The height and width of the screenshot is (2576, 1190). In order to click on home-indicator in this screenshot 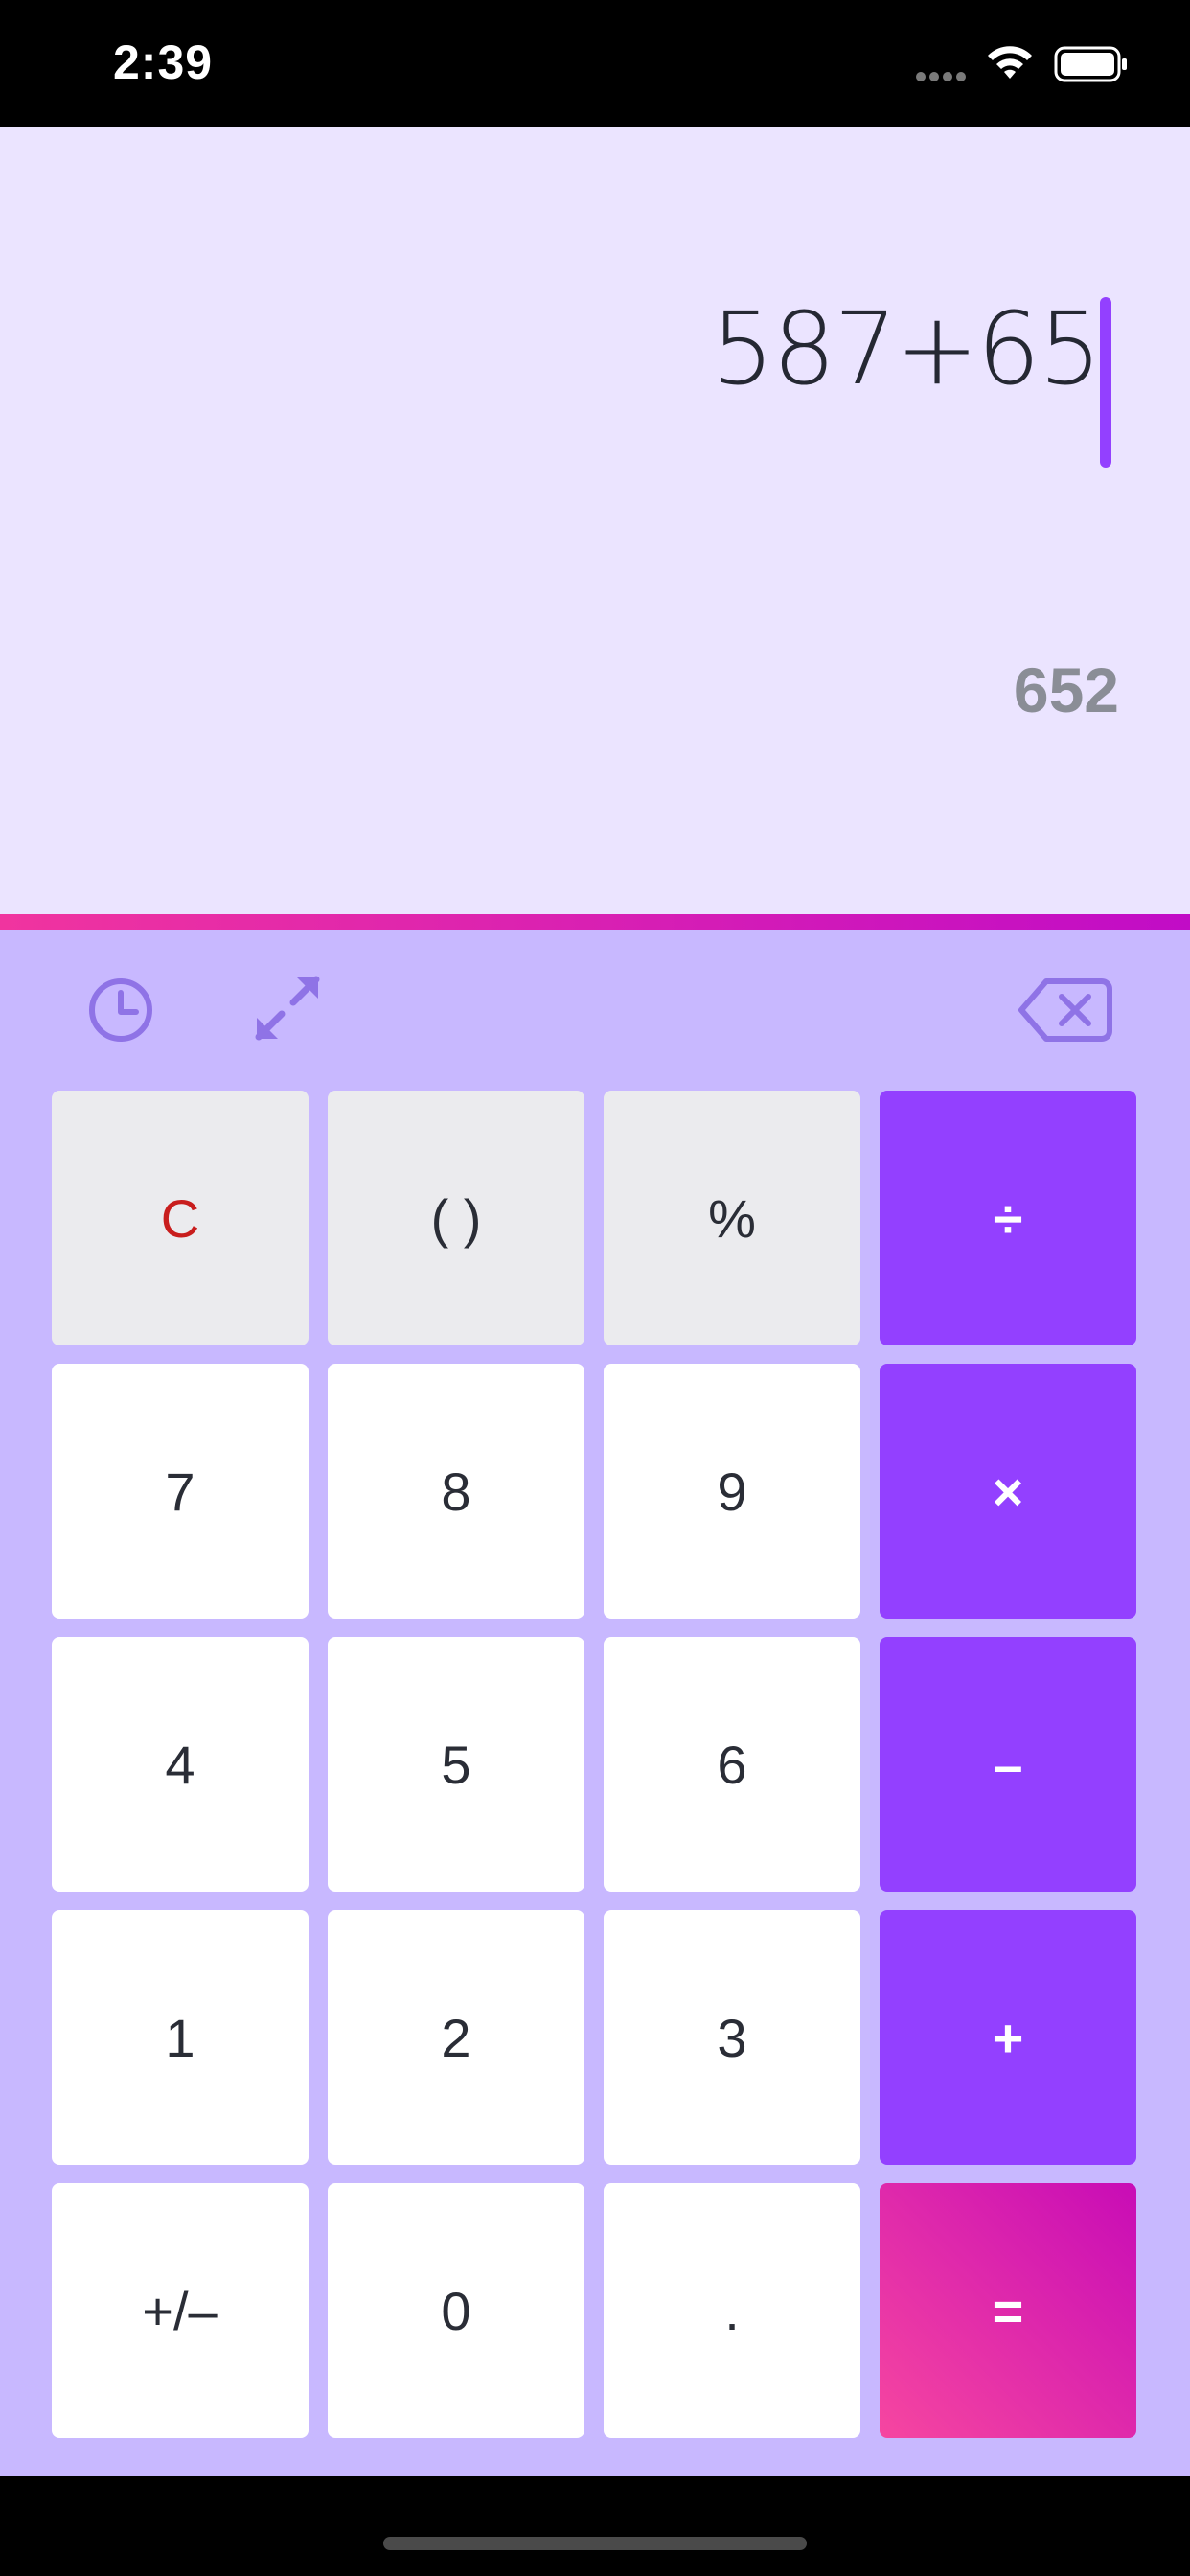, I will do `click(595, 2543)`.